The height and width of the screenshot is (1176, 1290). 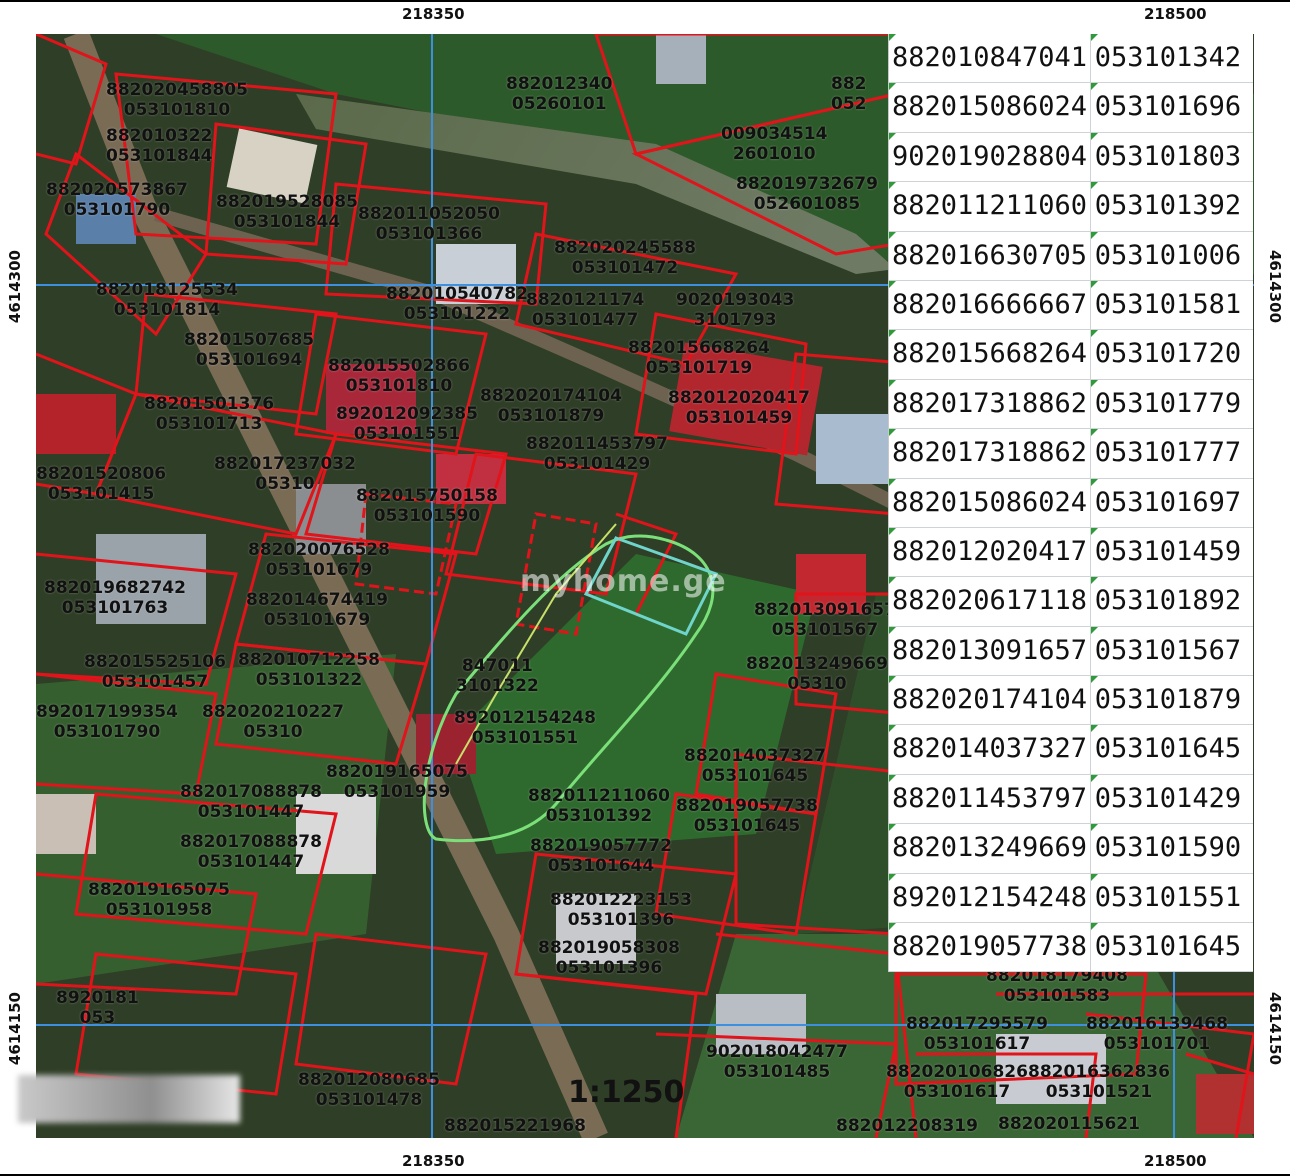 What do you see at coordinates (407, 434) in the screenshot?
I see `parcel-number: 053101551` at bounding box center [407, 434].